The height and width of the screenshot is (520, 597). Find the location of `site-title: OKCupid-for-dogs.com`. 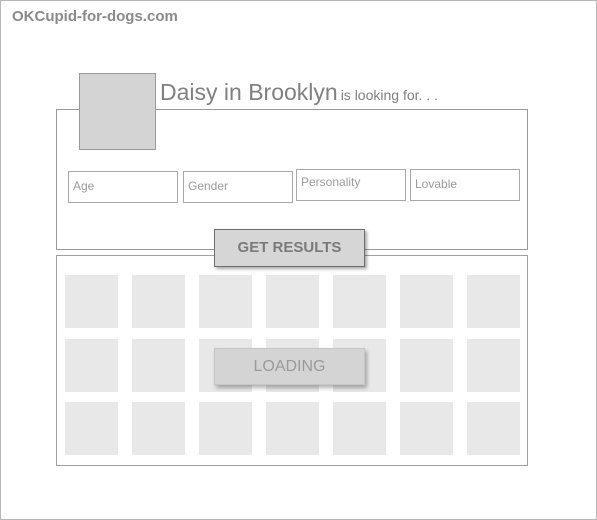

site-title: OKCupid-for-dogs.com is located at coordinates (95, 16).